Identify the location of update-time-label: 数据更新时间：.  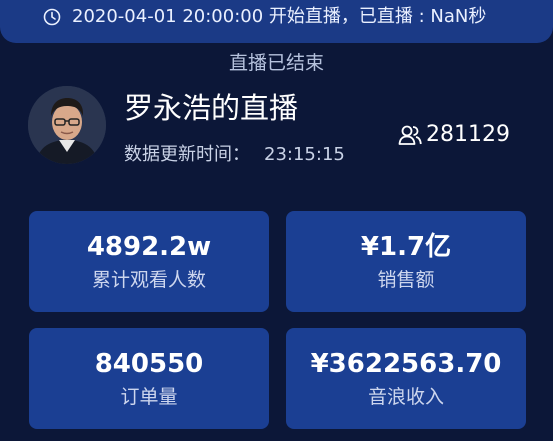
(187, 154).